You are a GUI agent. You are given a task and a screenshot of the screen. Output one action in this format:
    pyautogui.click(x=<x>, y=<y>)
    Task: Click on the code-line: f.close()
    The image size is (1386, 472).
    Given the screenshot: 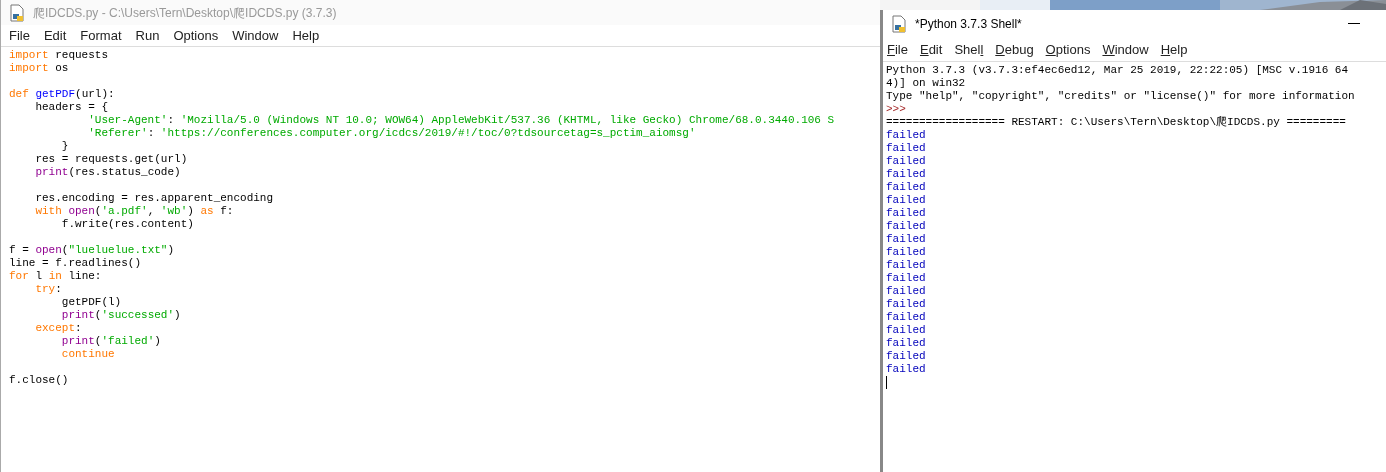 What is the action you would take?
    pyautogui.click(x=39, y=380)
    